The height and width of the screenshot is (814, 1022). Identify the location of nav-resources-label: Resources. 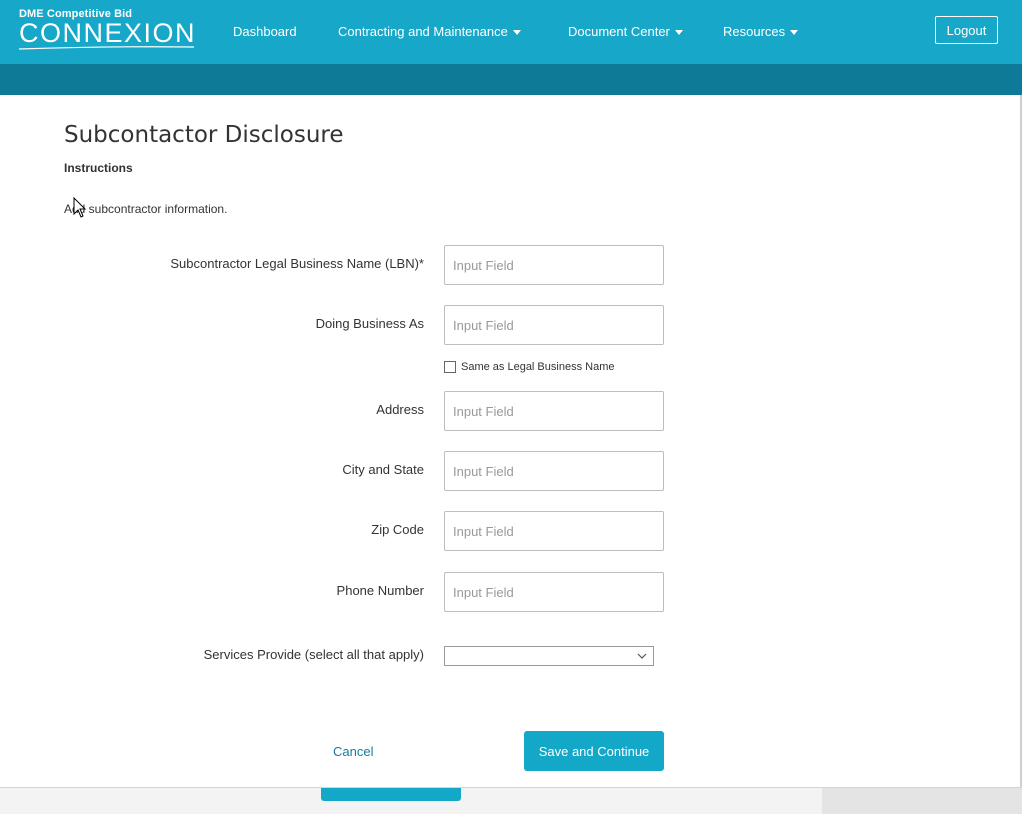
(754, 31).